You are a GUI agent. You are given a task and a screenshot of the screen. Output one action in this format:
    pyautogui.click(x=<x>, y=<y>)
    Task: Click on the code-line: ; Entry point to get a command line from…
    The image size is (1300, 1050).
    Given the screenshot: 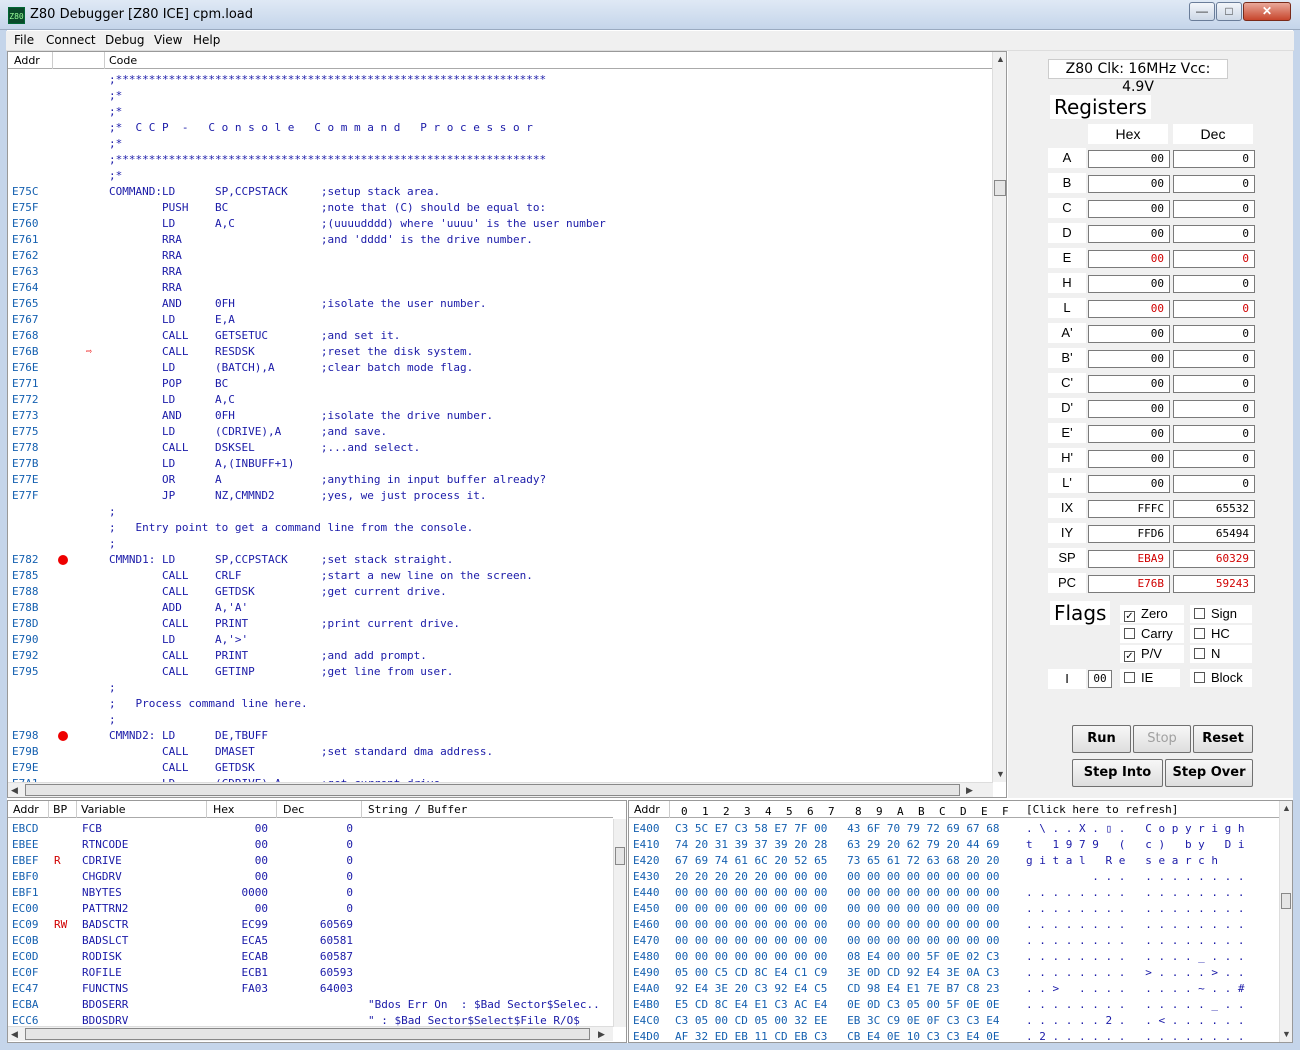 What is the action you would take?
    pyautogui.click(x=500, y=528)
    